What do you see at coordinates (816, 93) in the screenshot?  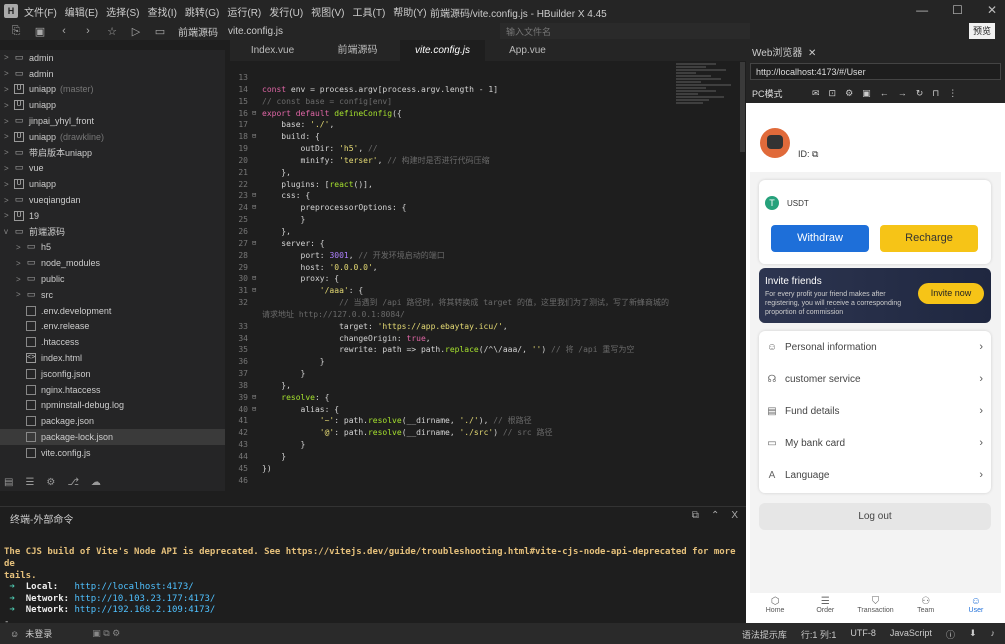 I see `screenshot-icon: ✉` at bounding box center [816, 93].